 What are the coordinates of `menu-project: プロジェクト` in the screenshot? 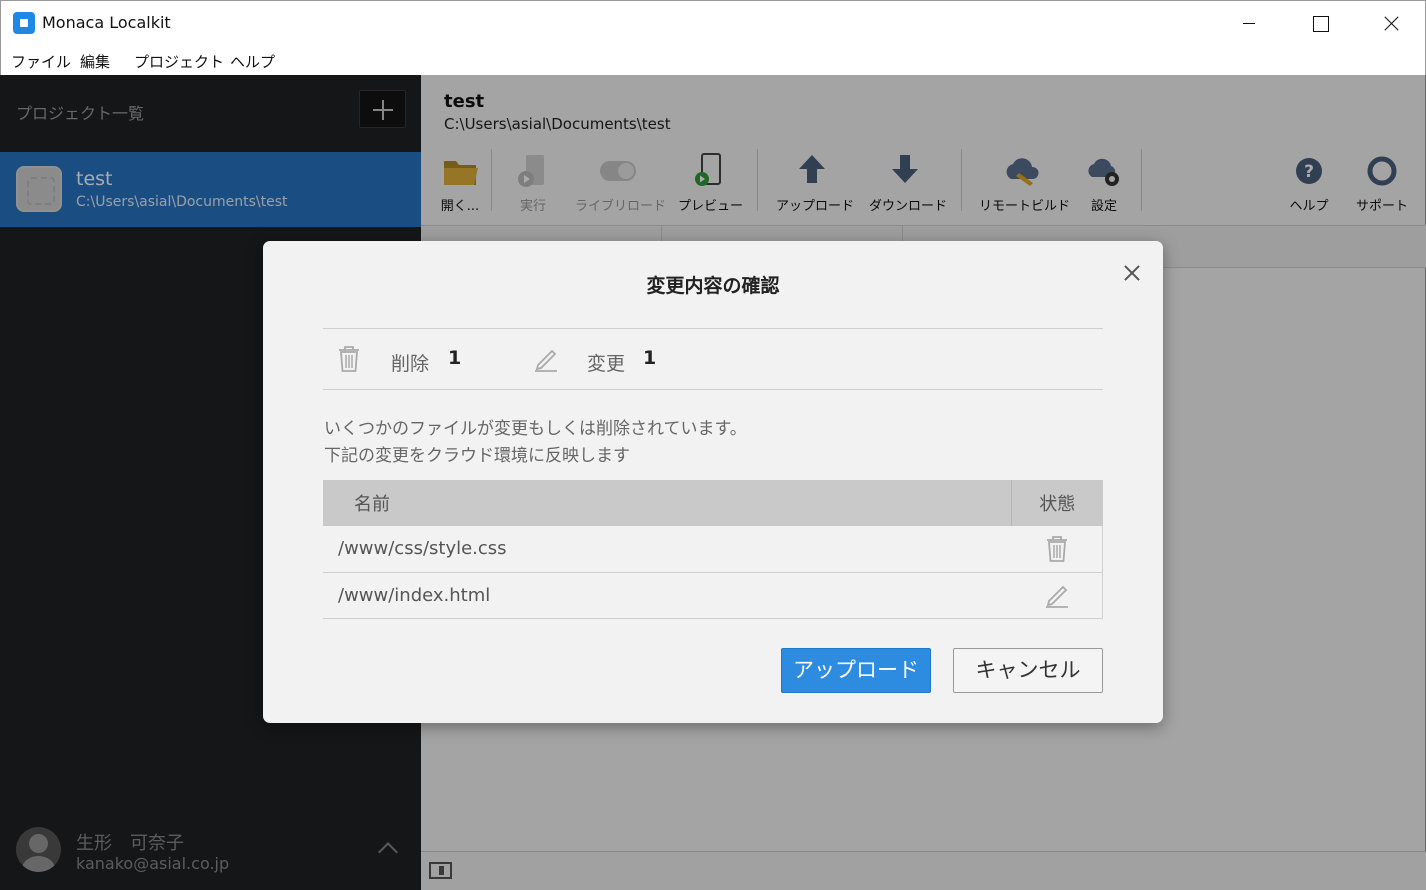 It's located at (179, 61).